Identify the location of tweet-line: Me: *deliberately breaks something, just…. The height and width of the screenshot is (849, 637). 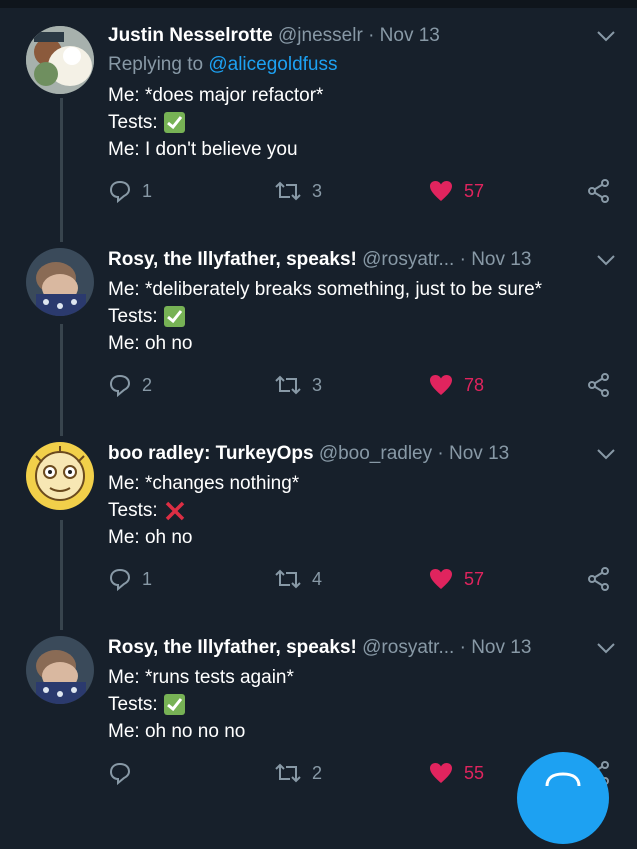
(325, 289).